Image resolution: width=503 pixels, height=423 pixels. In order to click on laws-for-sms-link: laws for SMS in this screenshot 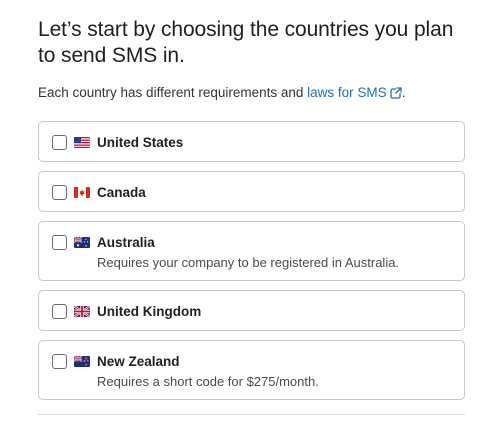, I will do `click(354, 92)`.